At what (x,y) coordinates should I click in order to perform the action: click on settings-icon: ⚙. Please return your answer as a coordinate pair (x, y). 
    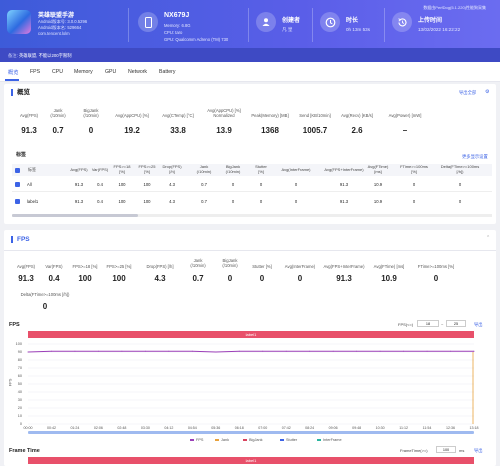
    Looking at the image, I should click on (487, 92).